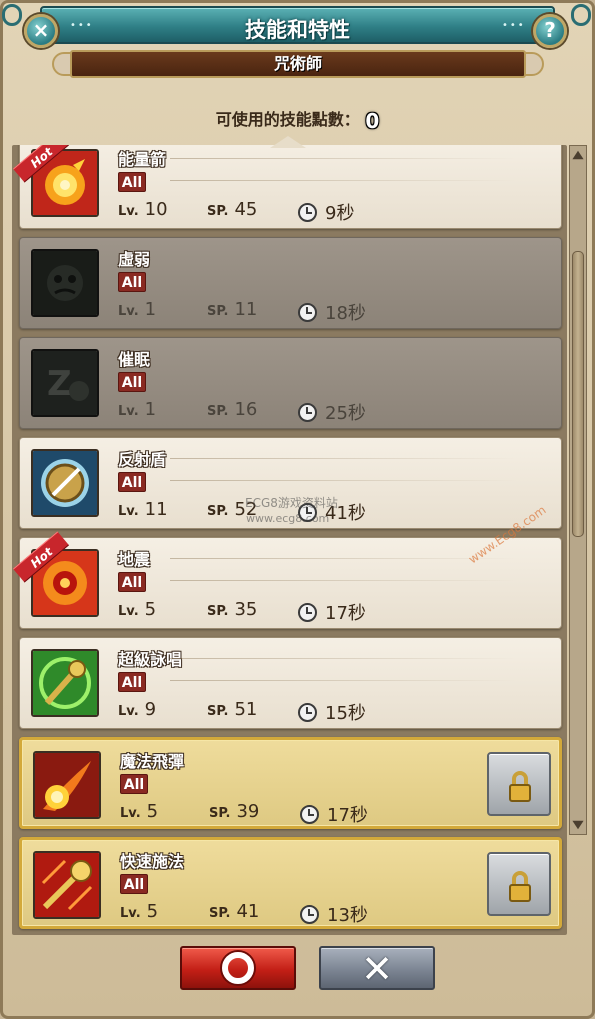 This screenshot has height=1019, width=595. Describe the element at coordinates (152, 861) in the screenshot. I see `skill-name: 快速施法` at that location.